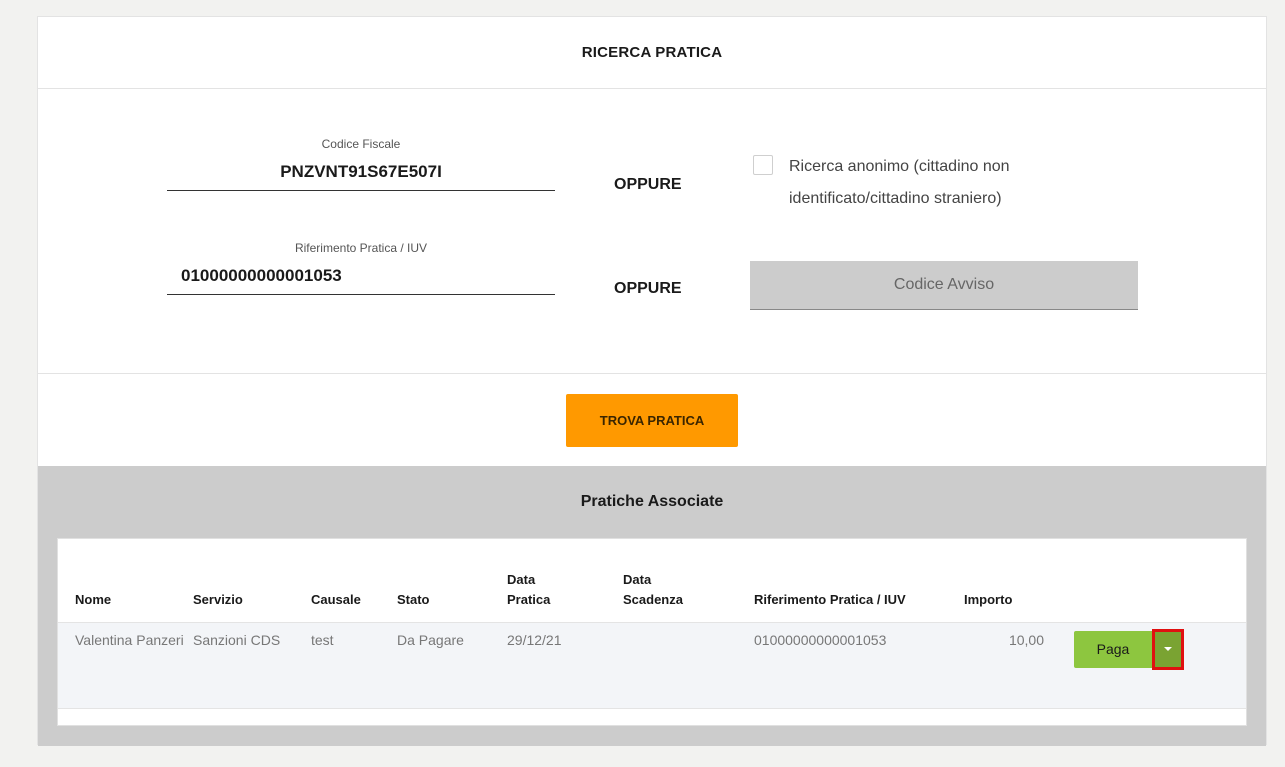 This screenshot has height=767, width=1285. I want to click on riferimento-field-group: Riferimento Pratica / IUV, so click(361, 268).